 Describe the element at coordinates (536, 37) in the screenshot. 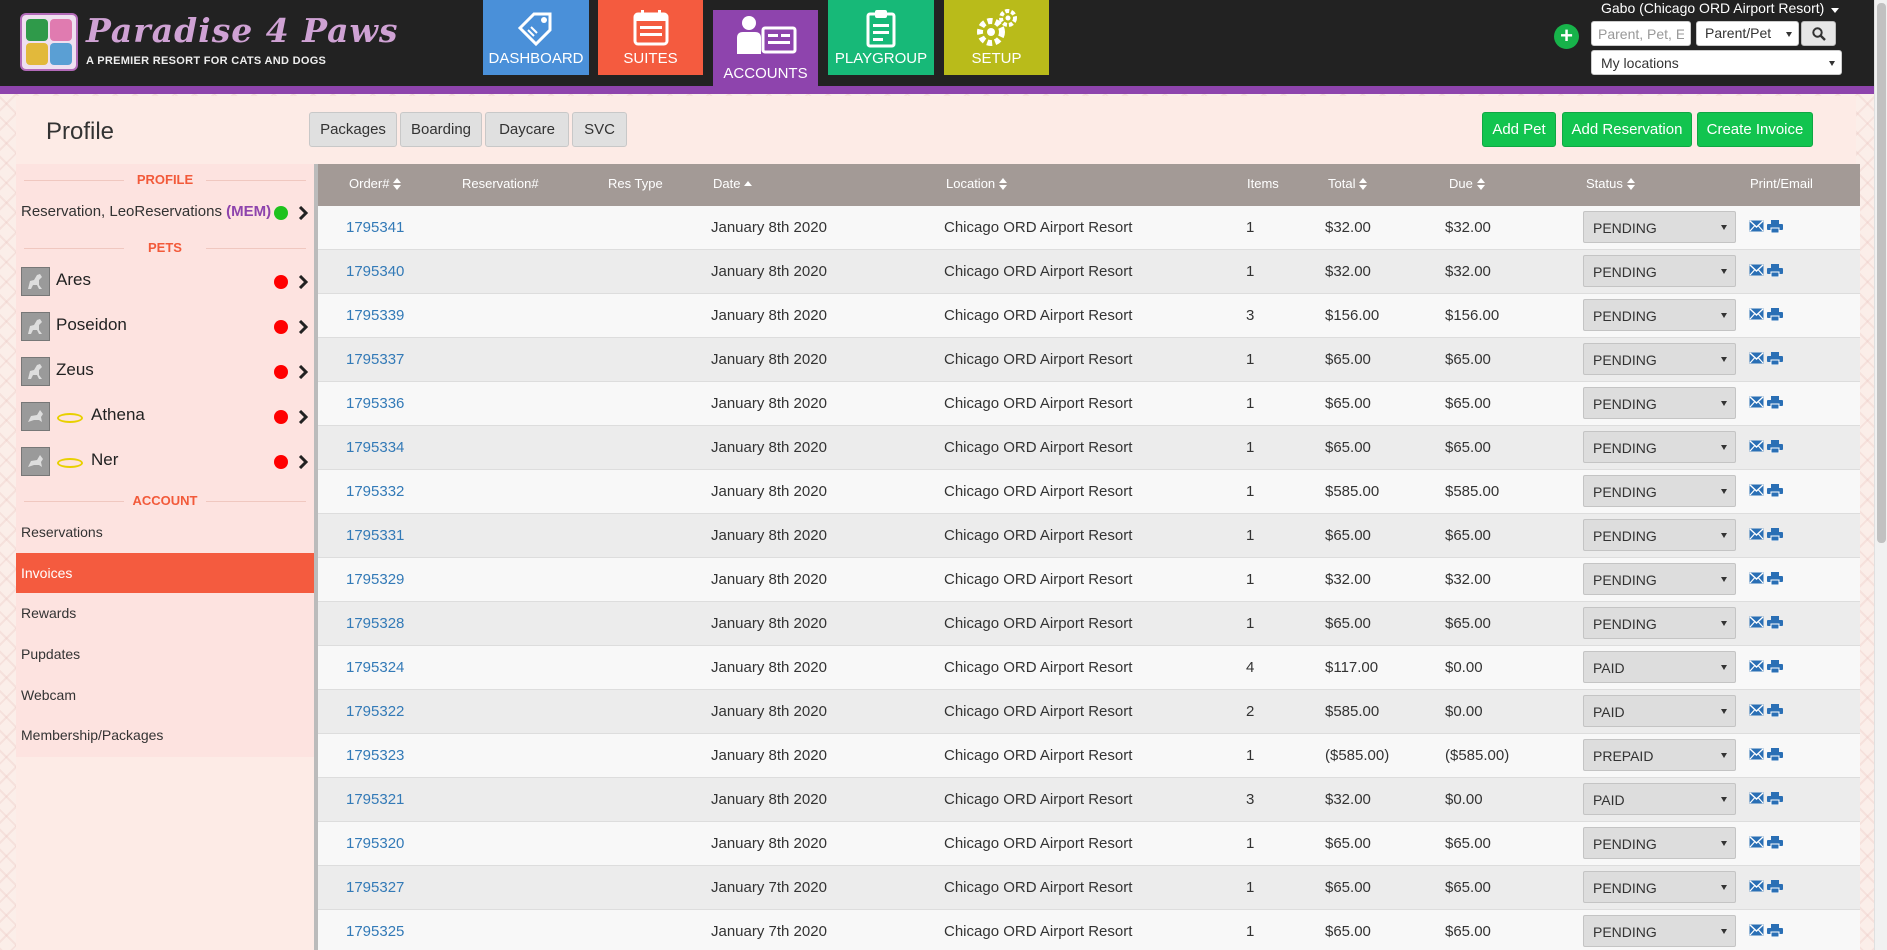

I see `nav-dashboard: DASHBOARD` at that location.